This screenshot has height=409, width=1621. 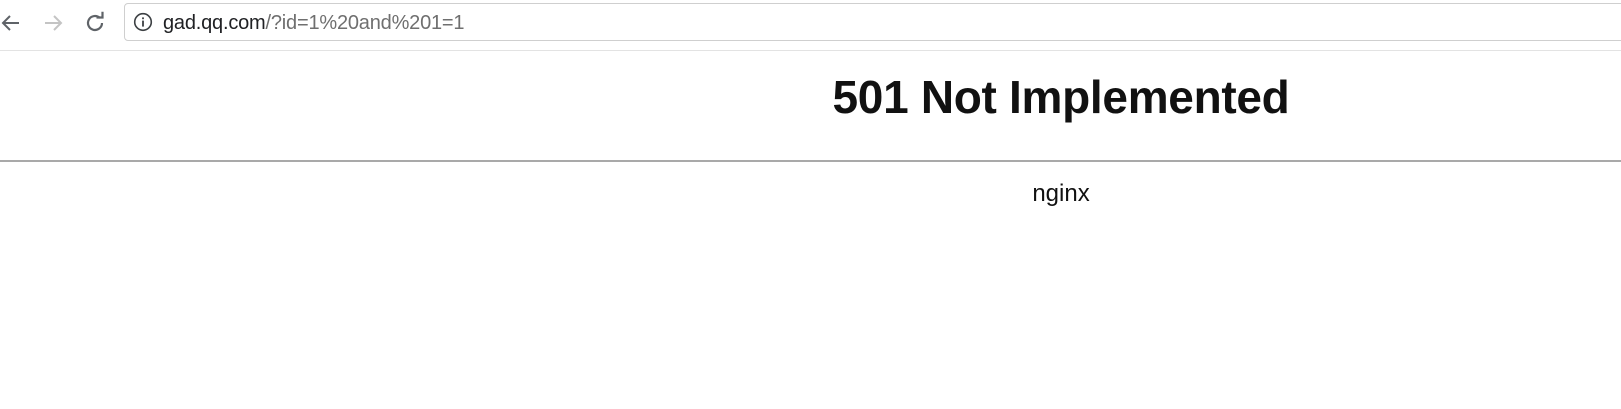 I want to click on arrow-left-icon, so click(x=10, y=23).